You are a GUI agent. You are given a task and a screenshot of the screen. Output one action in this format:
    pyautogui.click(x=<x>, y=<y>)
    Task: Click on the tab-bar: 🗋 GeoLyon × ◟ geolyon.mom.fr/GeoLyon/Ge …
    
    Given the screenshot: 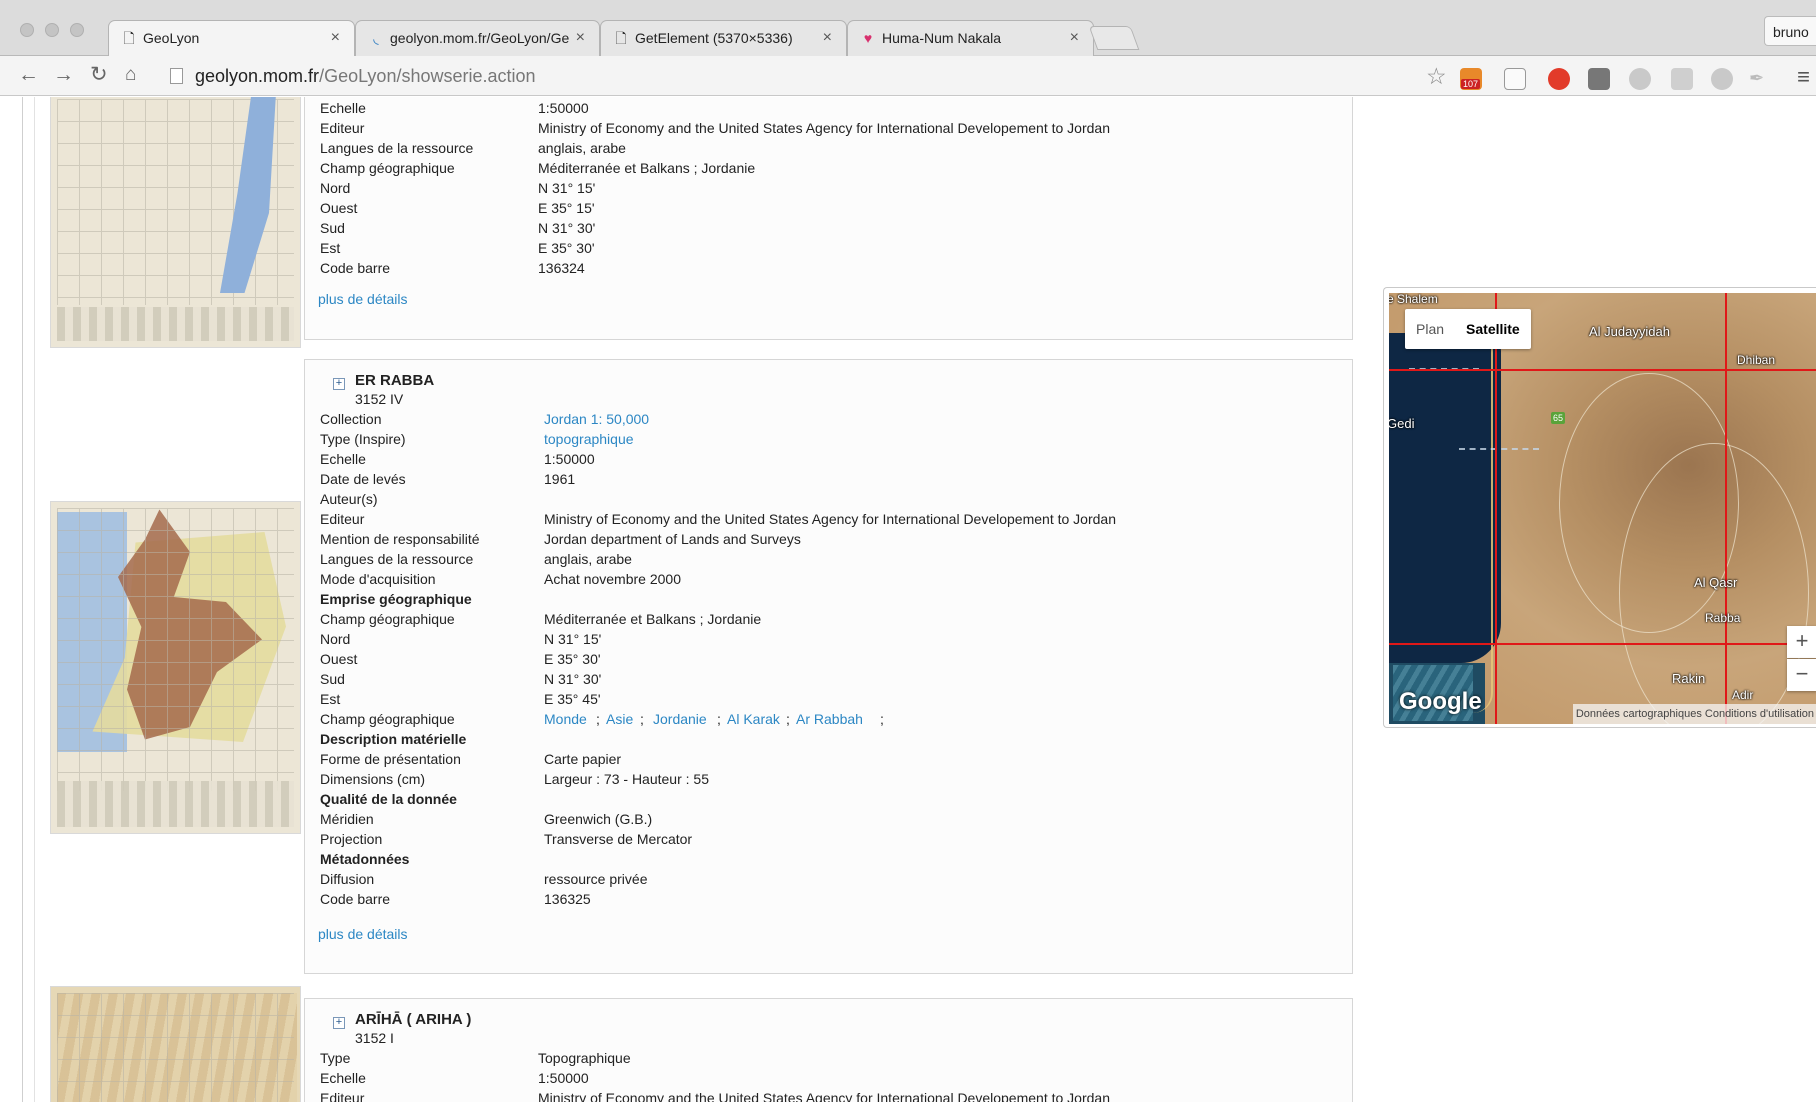 What is the action you would take?
    pyautogui.click(x=908, y=28)
    